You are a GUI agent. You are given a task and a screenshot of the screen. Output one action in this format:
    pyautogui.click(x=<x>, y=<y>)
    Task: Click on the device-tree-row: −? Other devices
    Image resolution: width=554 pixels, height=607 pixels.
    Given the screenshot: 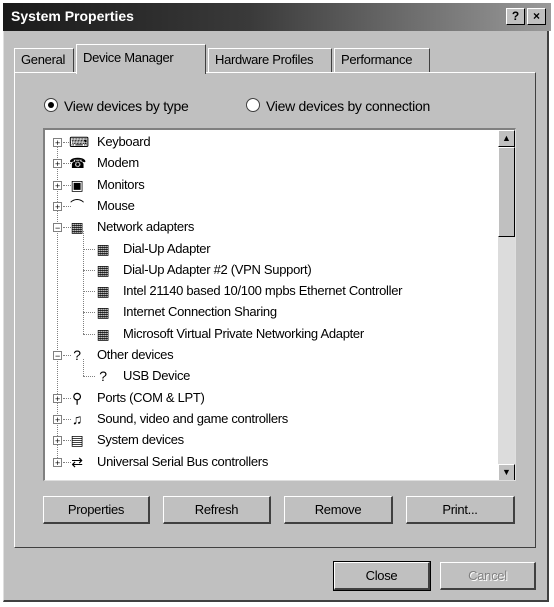 What is the action you would take?
    pyautogui.click(x=271, y=355)
    